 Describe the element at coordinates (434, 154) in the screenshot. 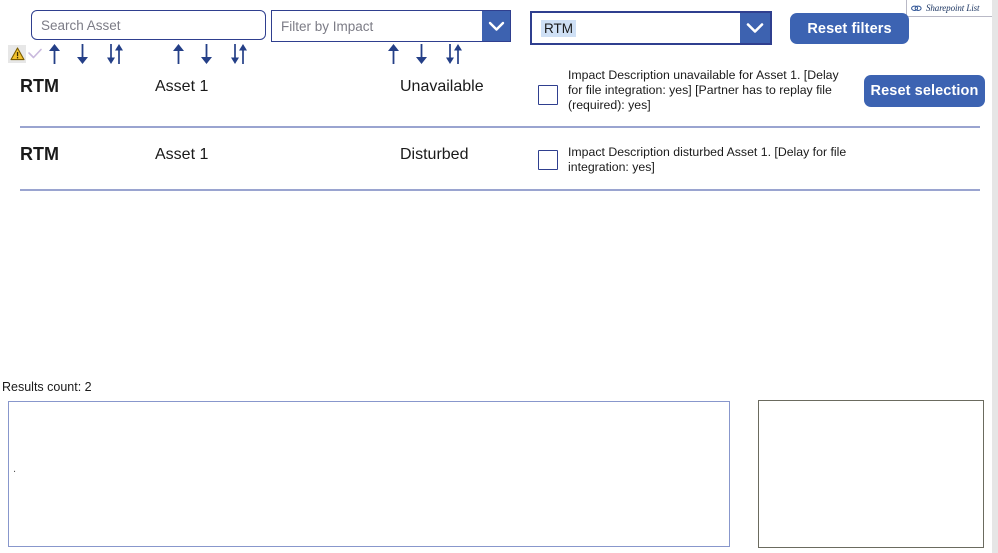

I see `row-impact: Disturbed` at that location.